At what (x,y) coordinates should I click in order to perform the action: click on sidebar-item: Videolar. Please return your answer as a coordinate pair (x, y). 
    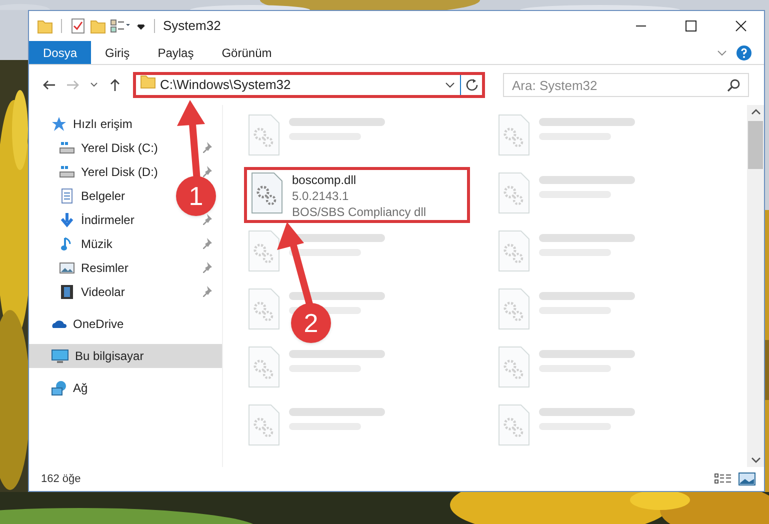
    Looking at the image, I should click on (103, 292).